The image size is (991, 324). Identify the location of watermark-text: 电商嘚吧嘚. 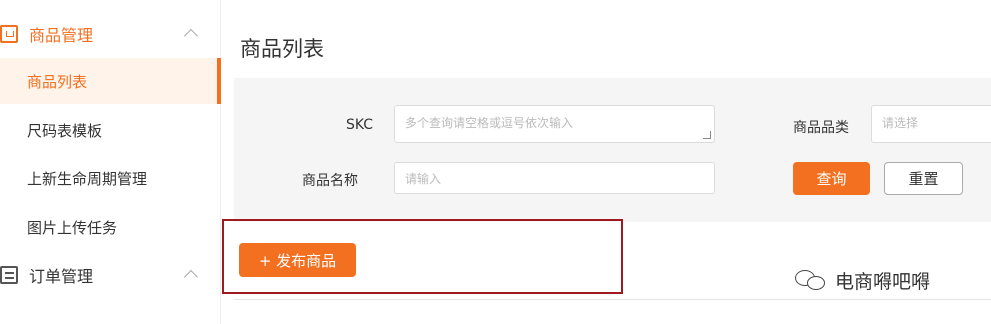
(883, 281).